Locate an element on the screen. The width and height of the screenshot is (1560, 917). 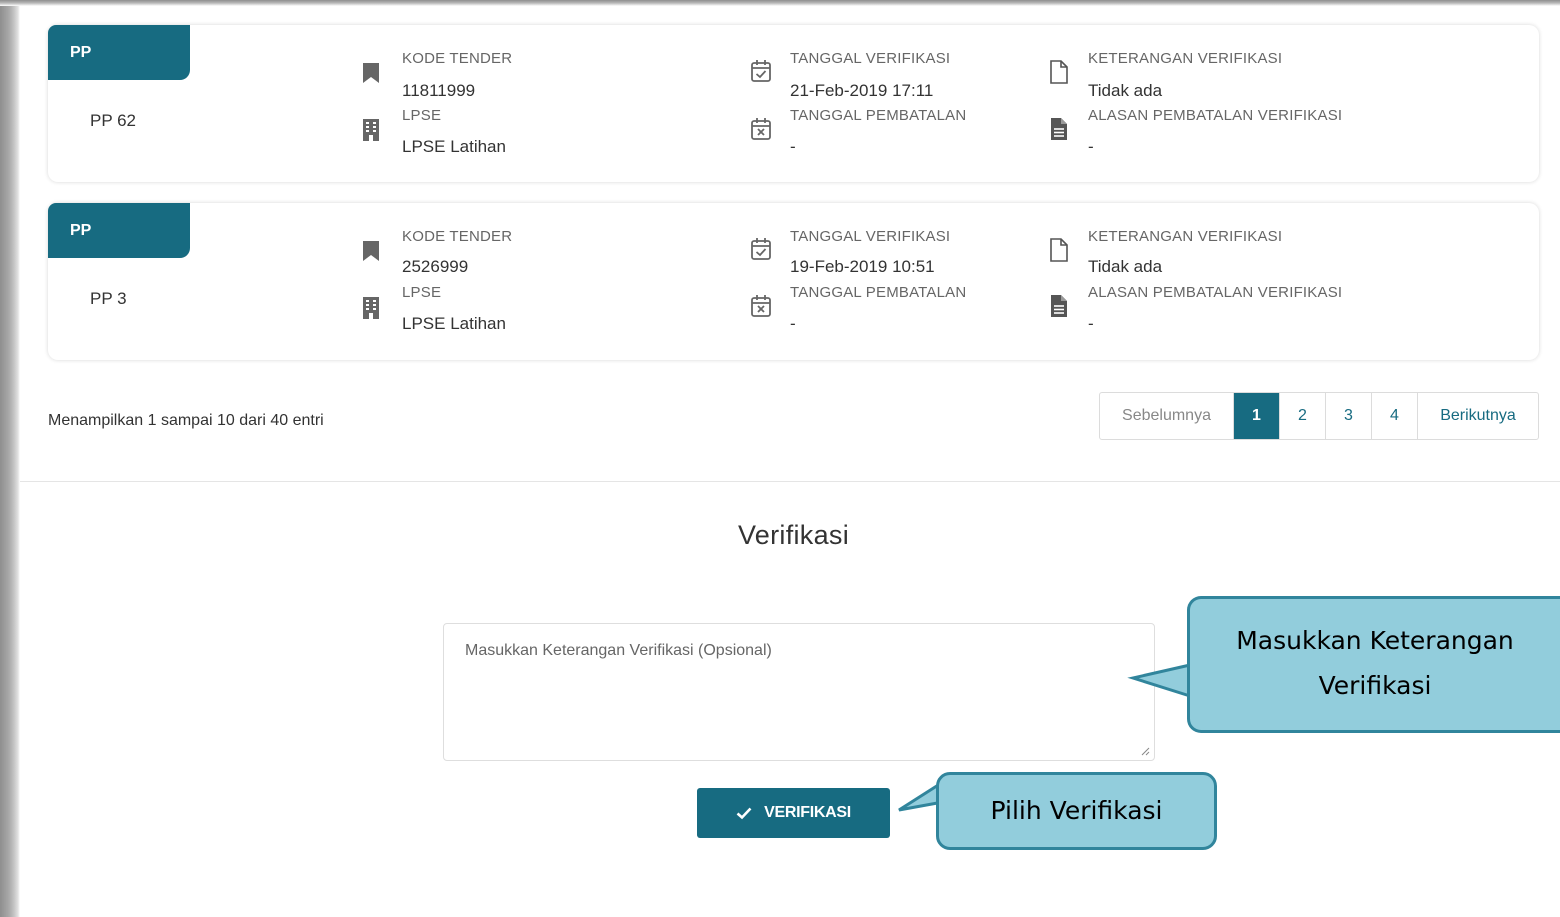
section-divider is located at coordinates (790, 481).